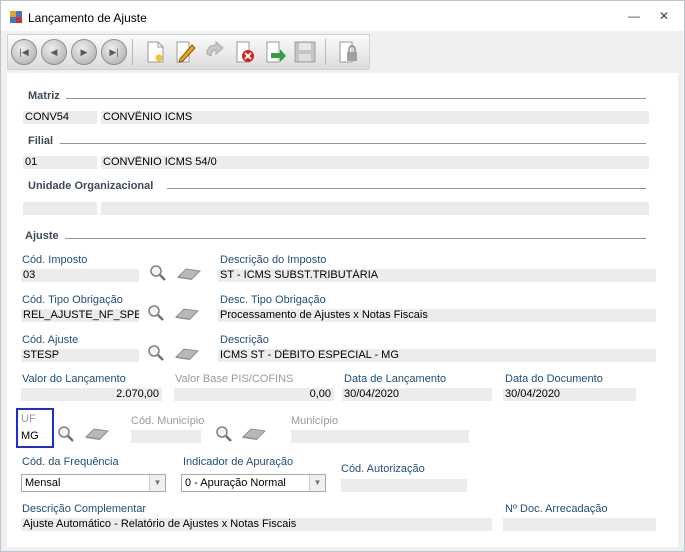 This screenshot has width=685, height=552. What do you see at coordinates (342, 16) in the screenshot?
I see `title-bar: Lançamento de Ajuste — ✕` at bounding box center [342, 16].